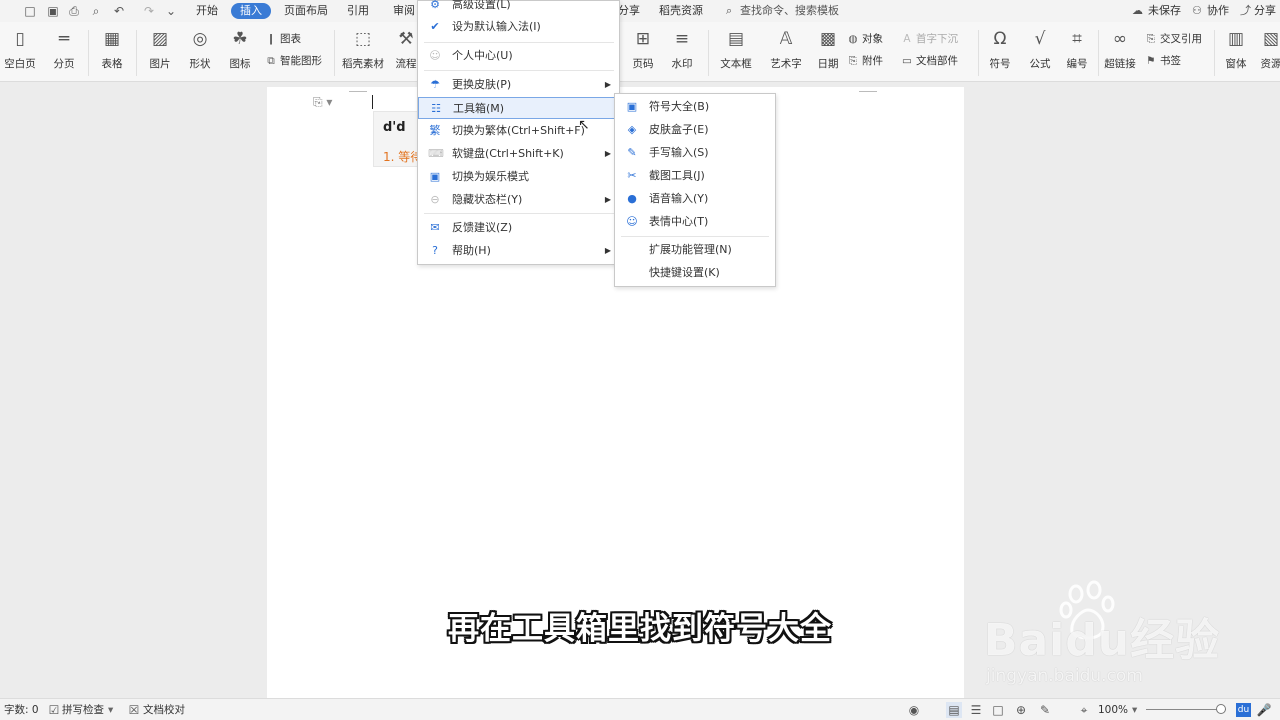  What do you see at coordinates (518, 177) in the screenshot?
I see `menu-item-entertainment-mode: ▣ 切换为娱乐模式` at bounding box center [518, 177].